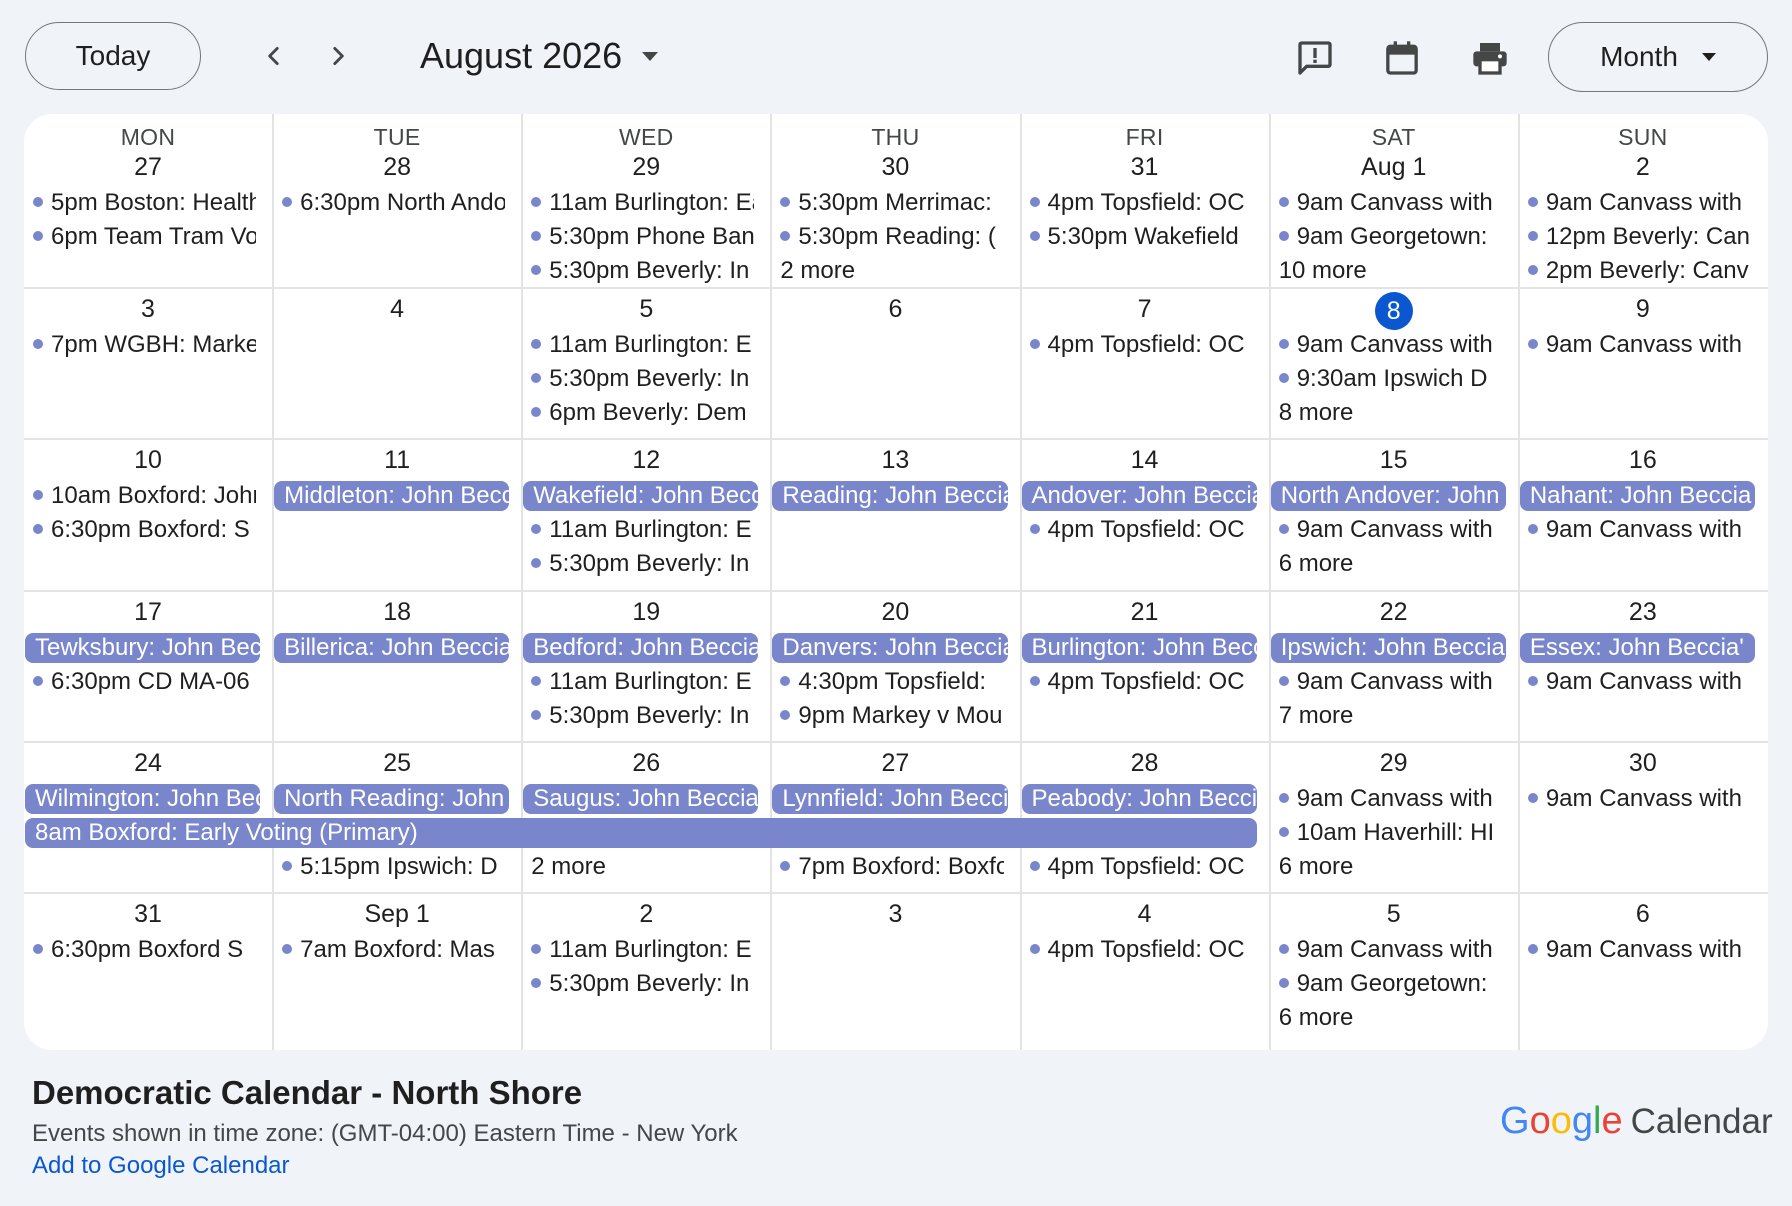 The image size is (1792, 1206). Describe the element at coordinates (641, 798) in the screenshot. I see `all-day-event-chip: Saugus: John Beccia` at that location.